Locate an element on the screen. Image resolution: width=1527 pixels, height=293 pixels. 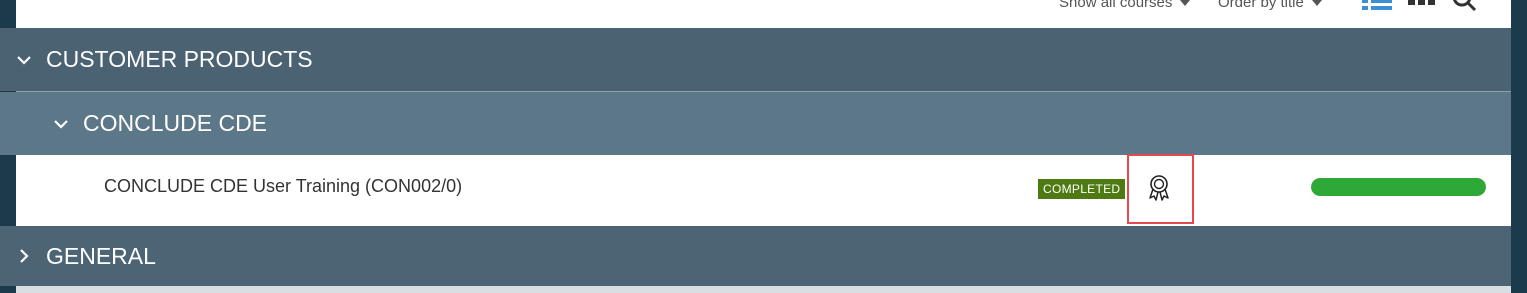
certificate-award-icon is located at coordinates (1159, 188).